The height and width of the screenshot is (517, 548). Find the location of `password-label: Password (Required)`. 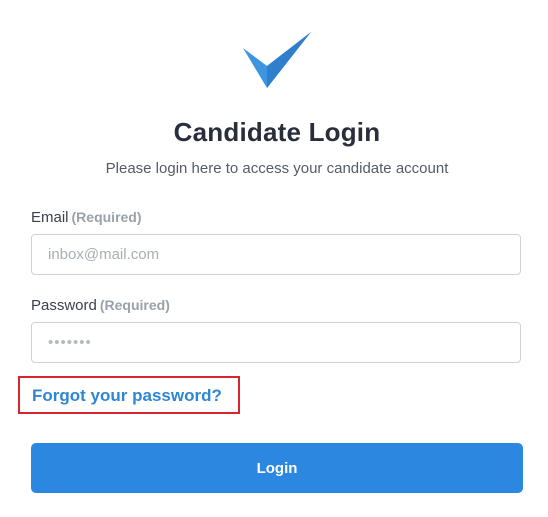

password-label: Password (Required) is located at coordinates (100, 305).